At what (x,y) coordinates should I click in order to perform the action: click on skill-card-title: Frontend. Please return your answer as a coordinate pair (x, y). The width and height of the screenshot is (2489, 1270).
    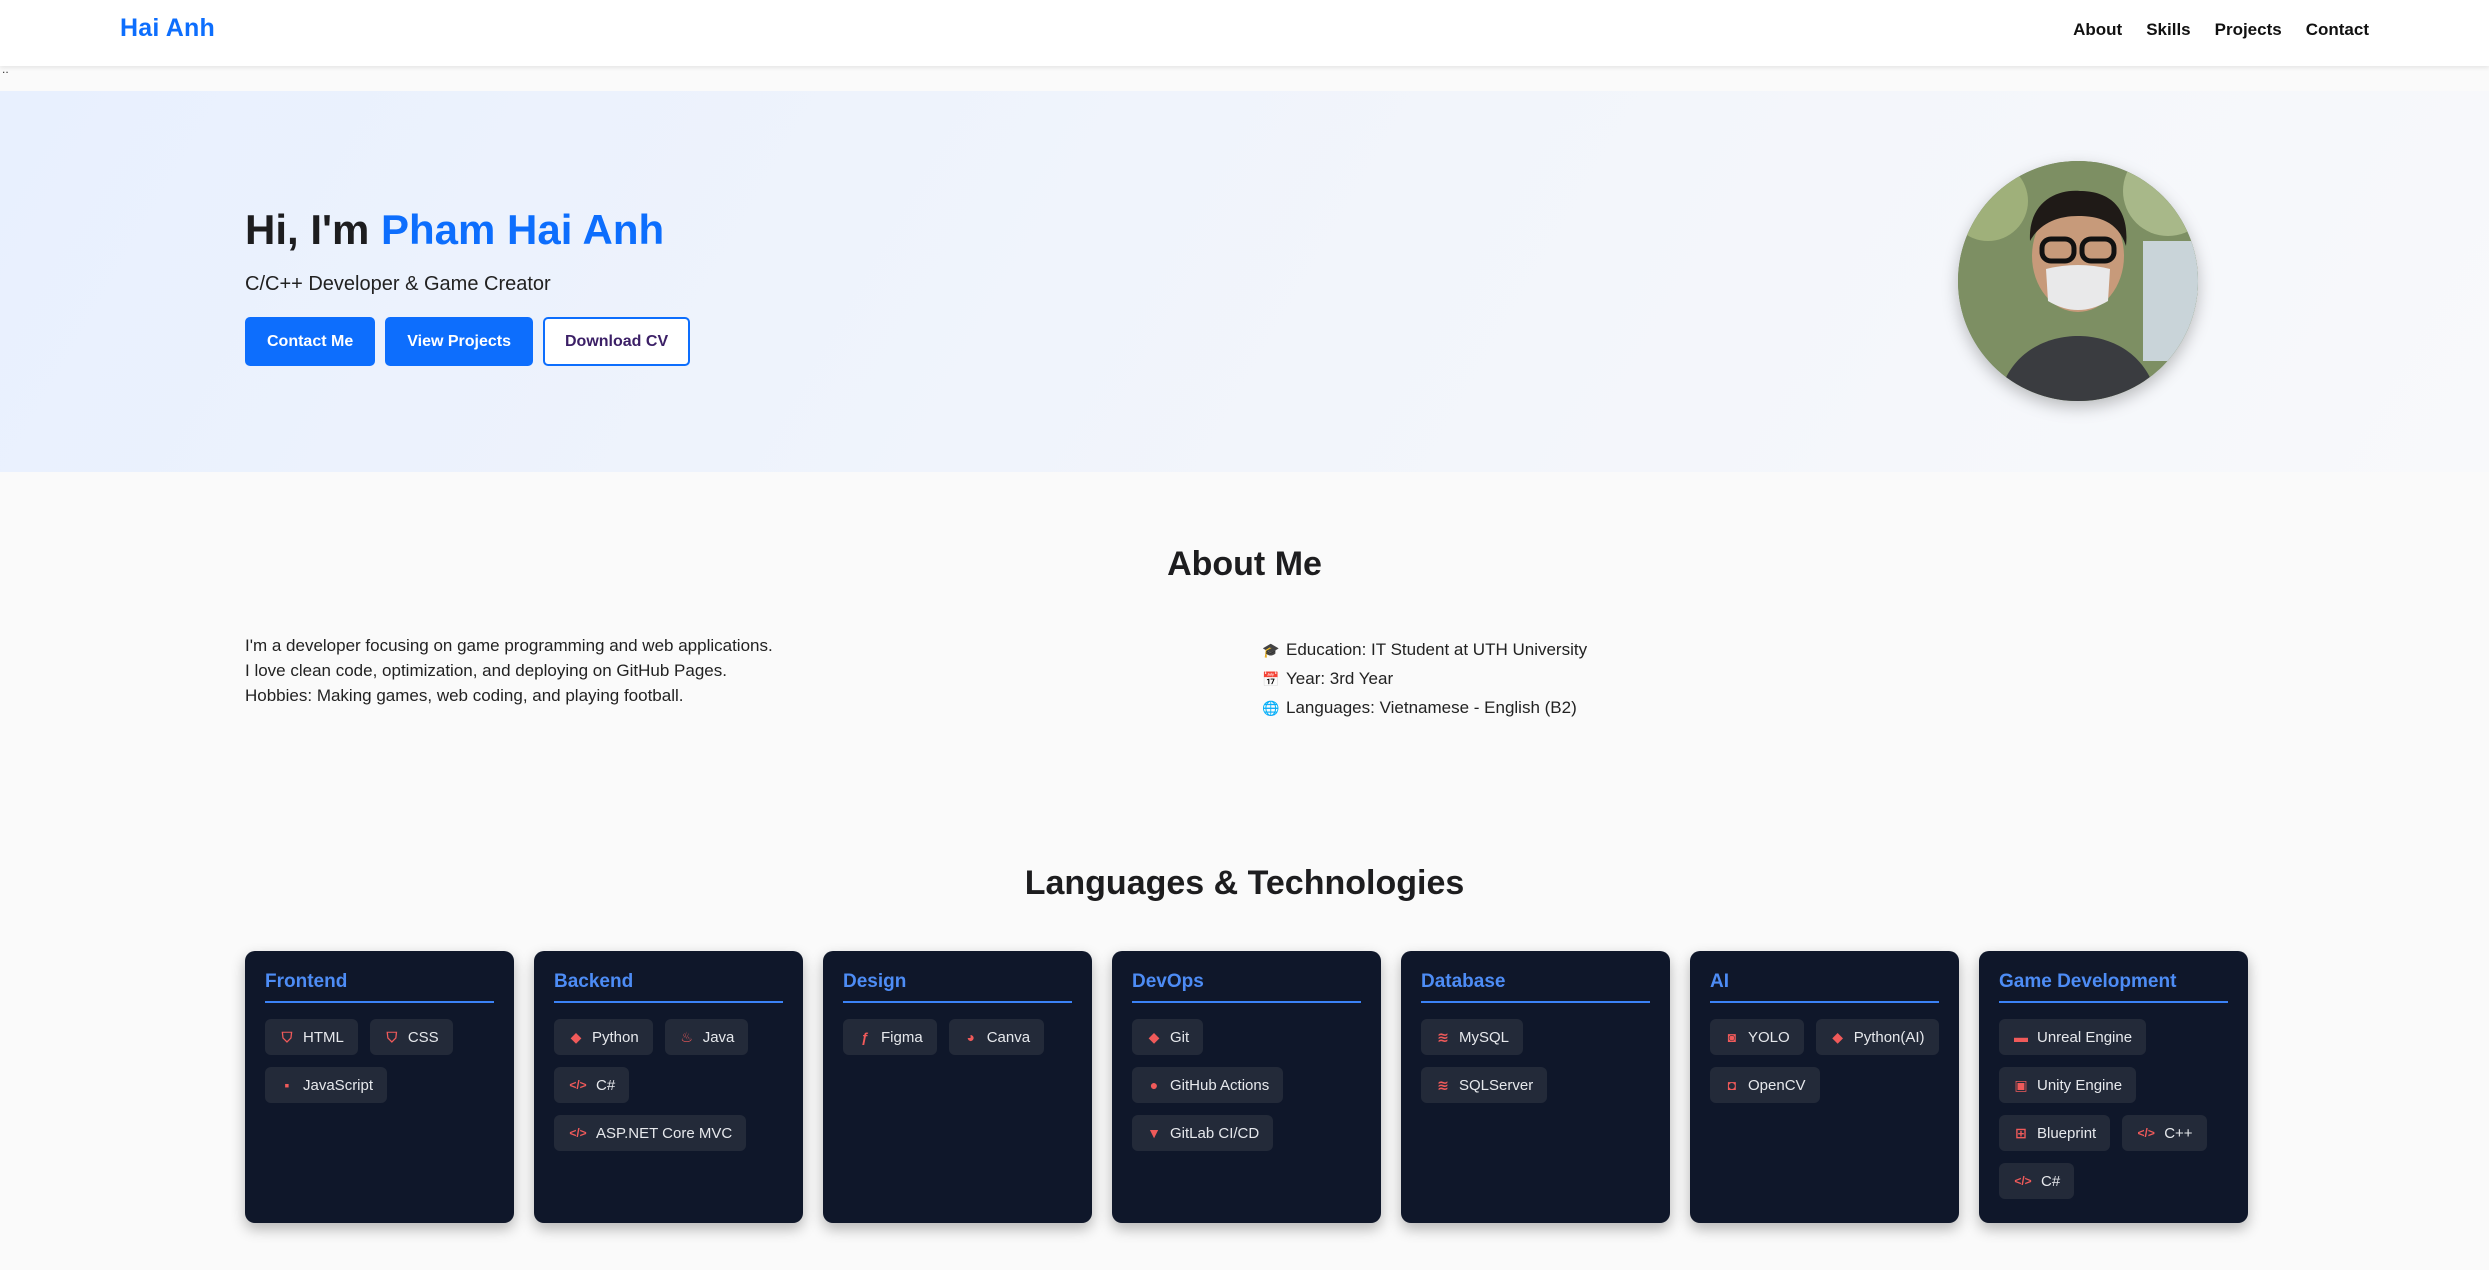
    Looking at the image, I should click on (379, 987).